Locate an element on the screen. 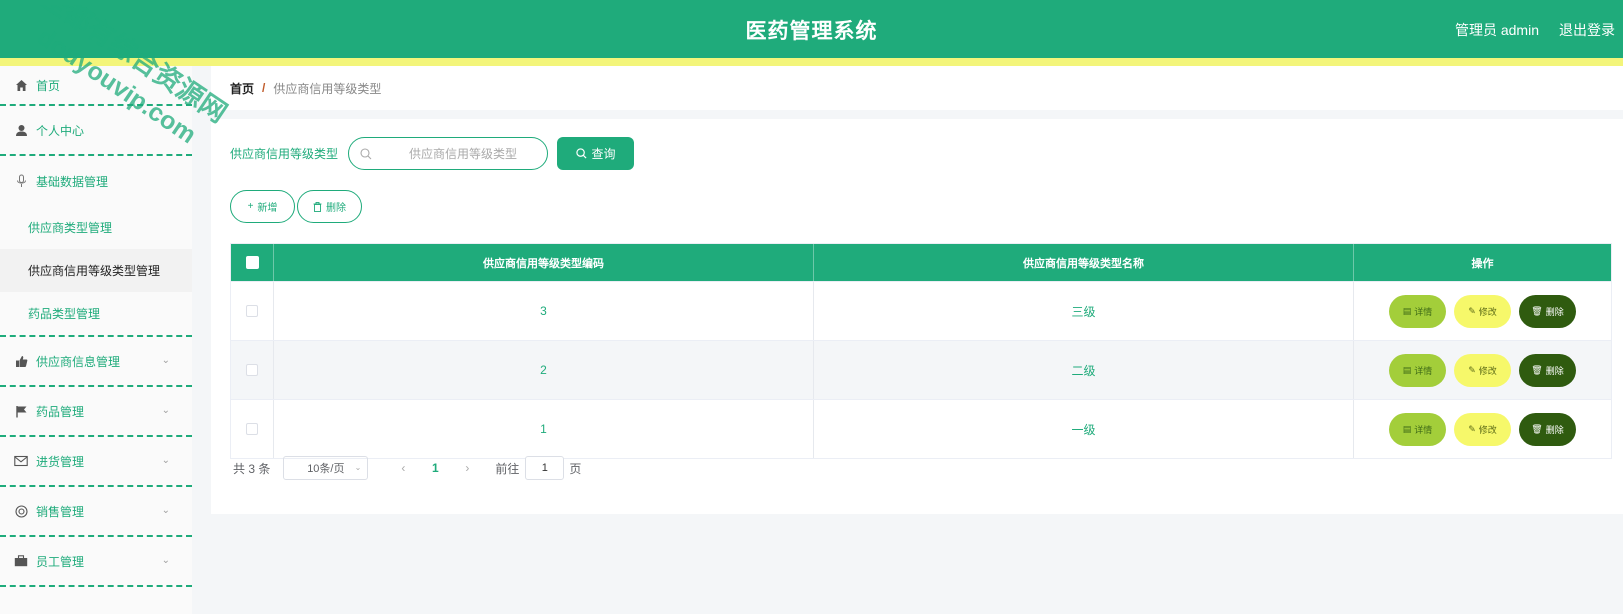  logout-link: 退出登录 is located at coordinates (1587, 30).